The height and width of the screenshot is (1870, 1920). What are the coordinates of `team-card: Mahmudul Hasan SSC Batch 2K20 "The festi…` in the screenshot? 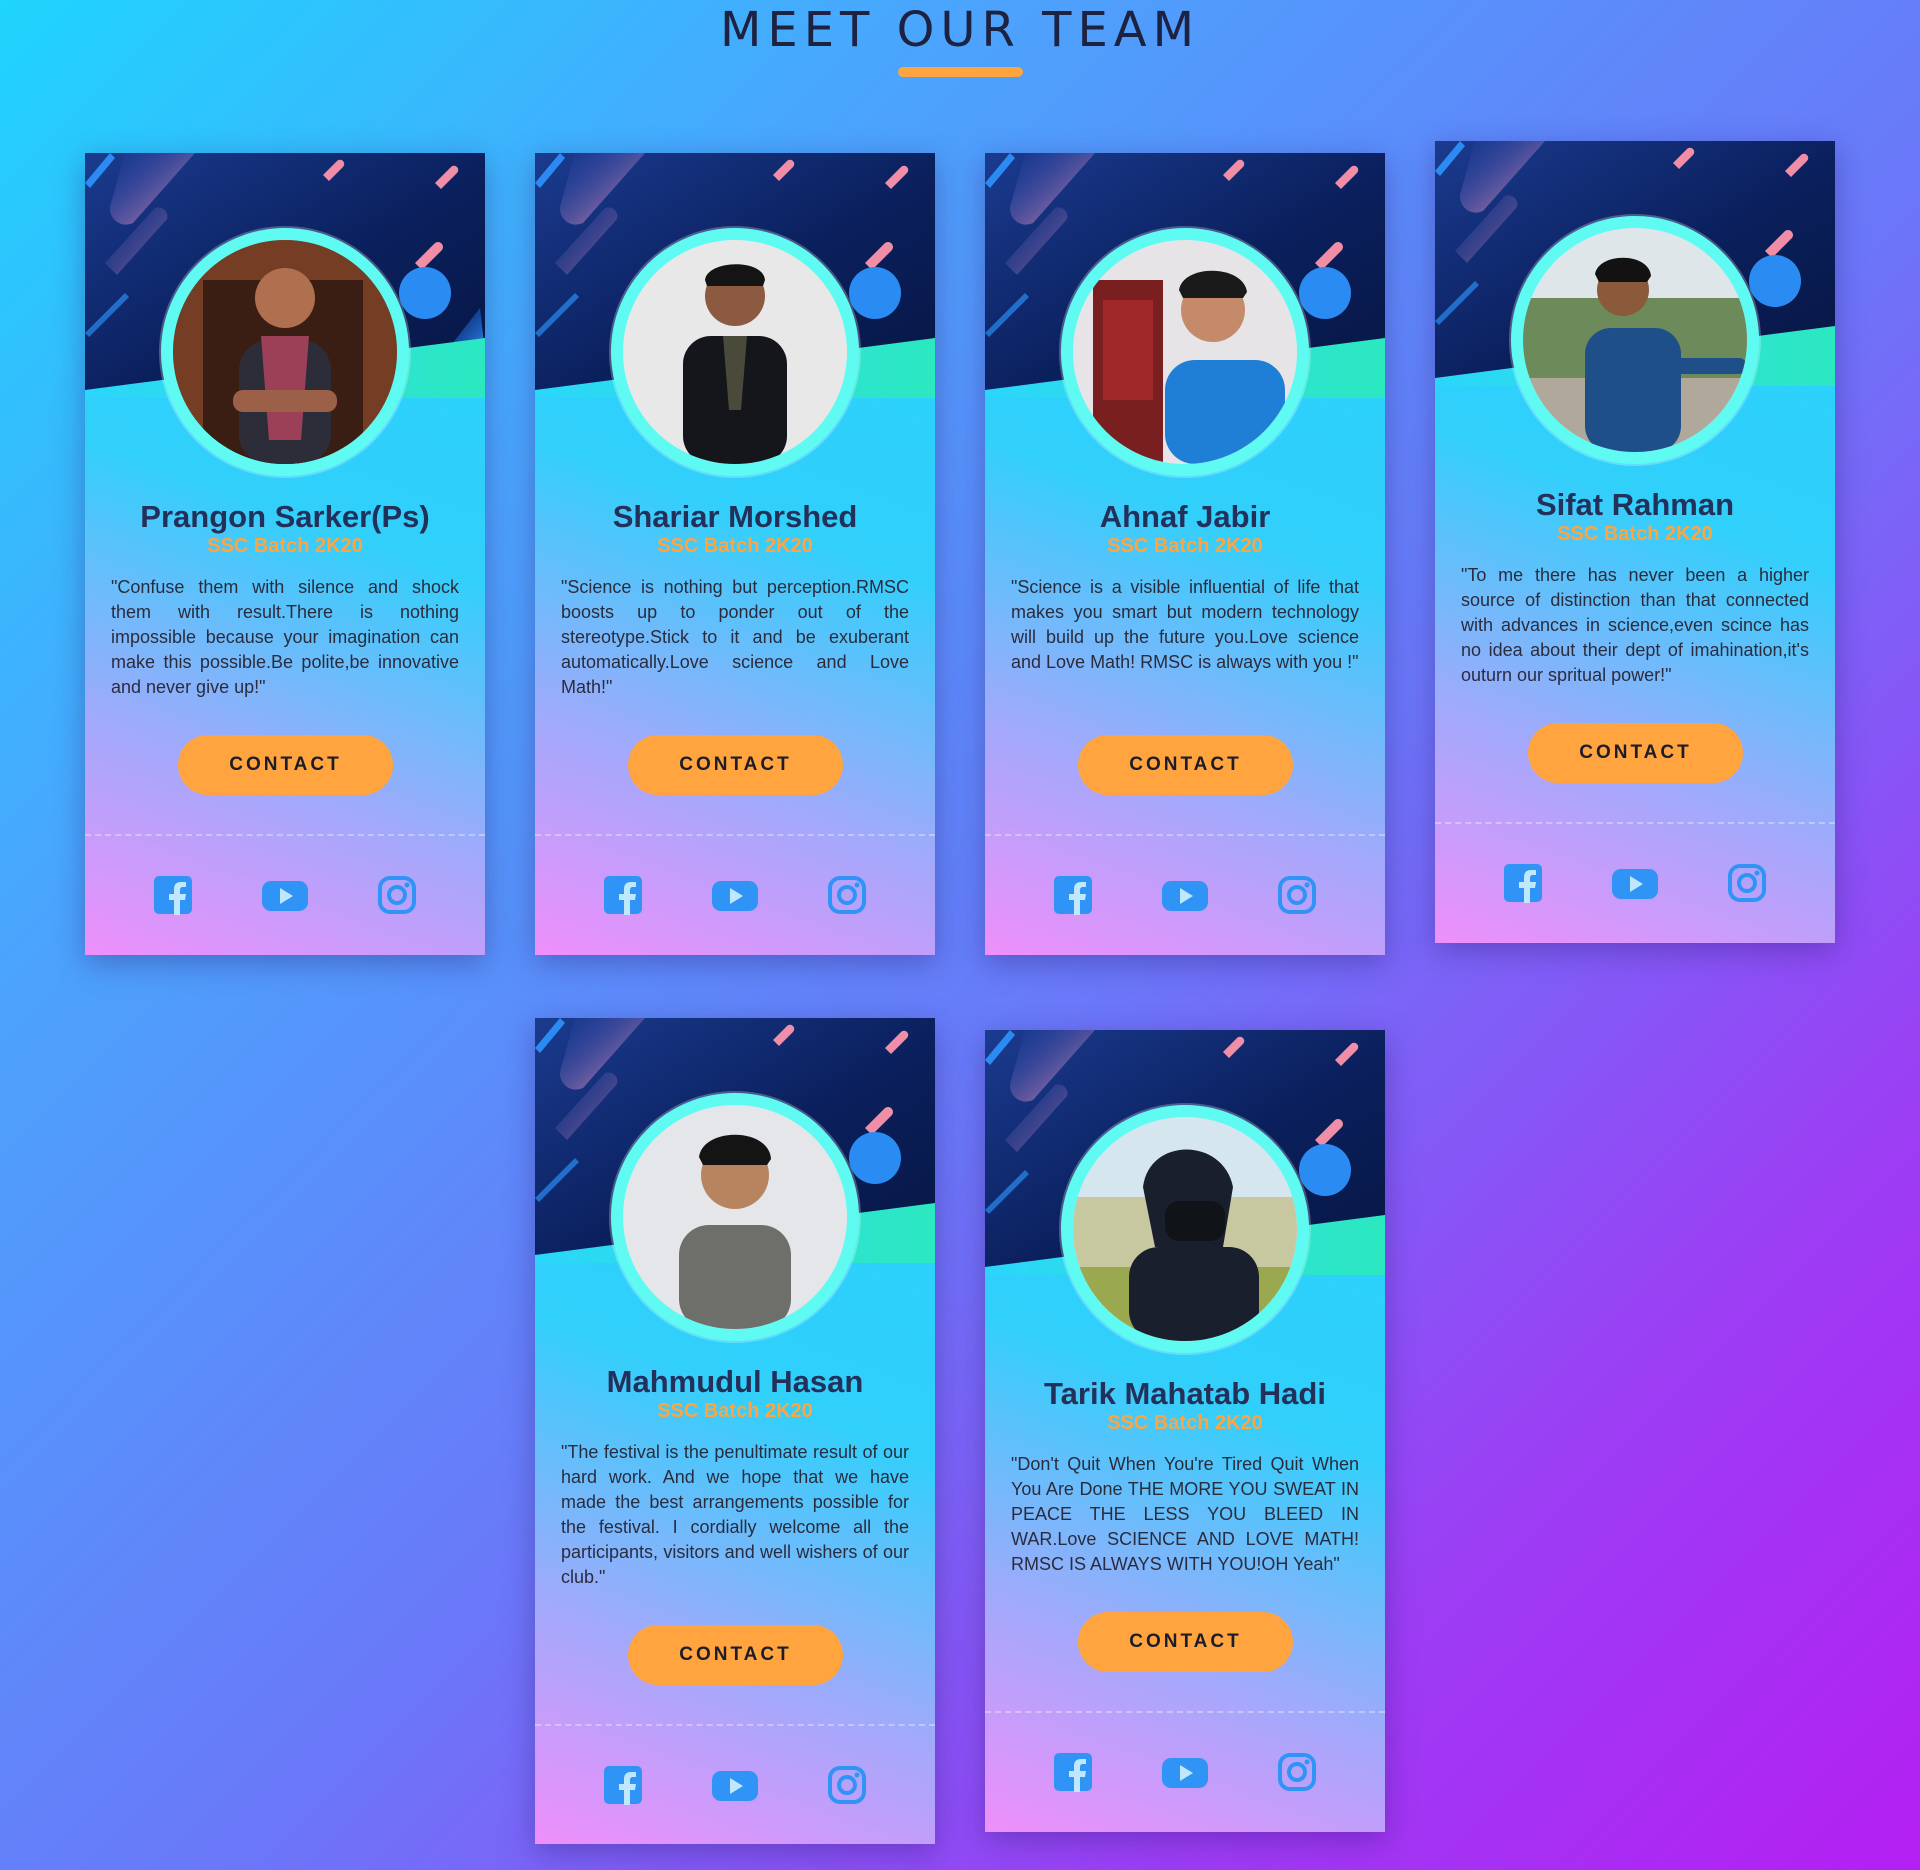 It's located at (735, 1431).